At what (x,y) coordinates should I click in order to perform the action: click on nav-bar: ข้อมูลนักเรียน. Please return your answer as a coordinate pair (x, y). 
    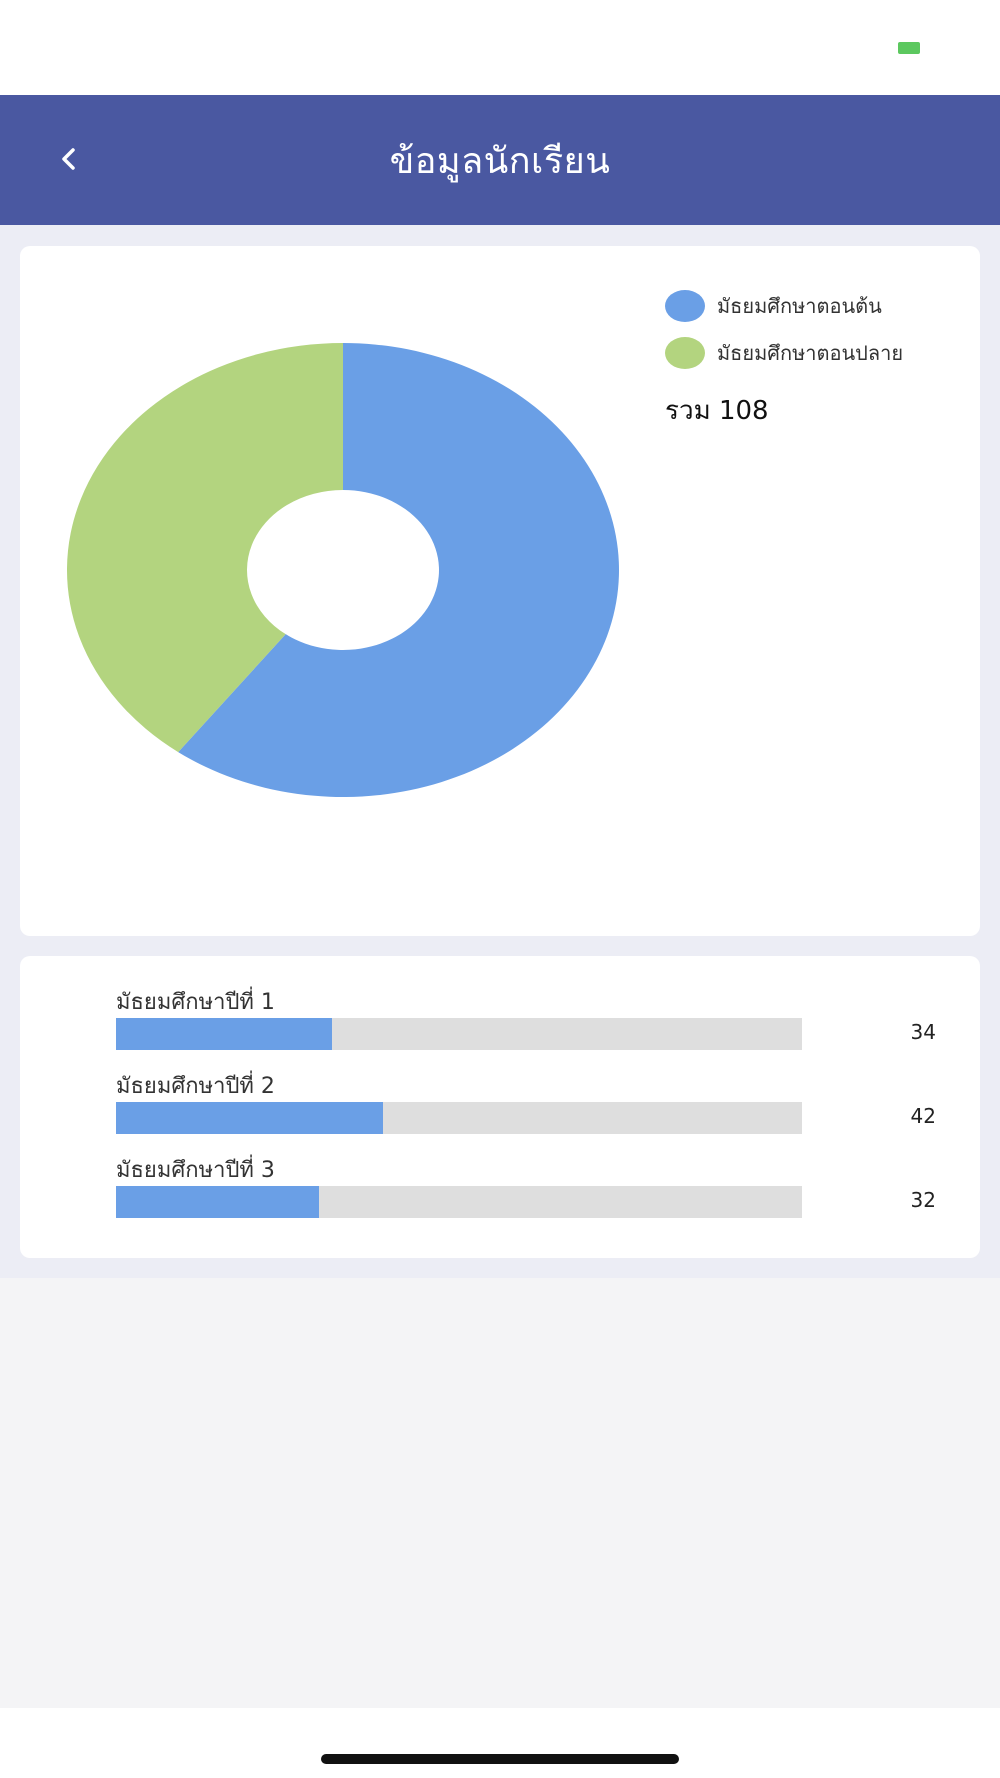
    Looking at the image, I should click on (500, 160).